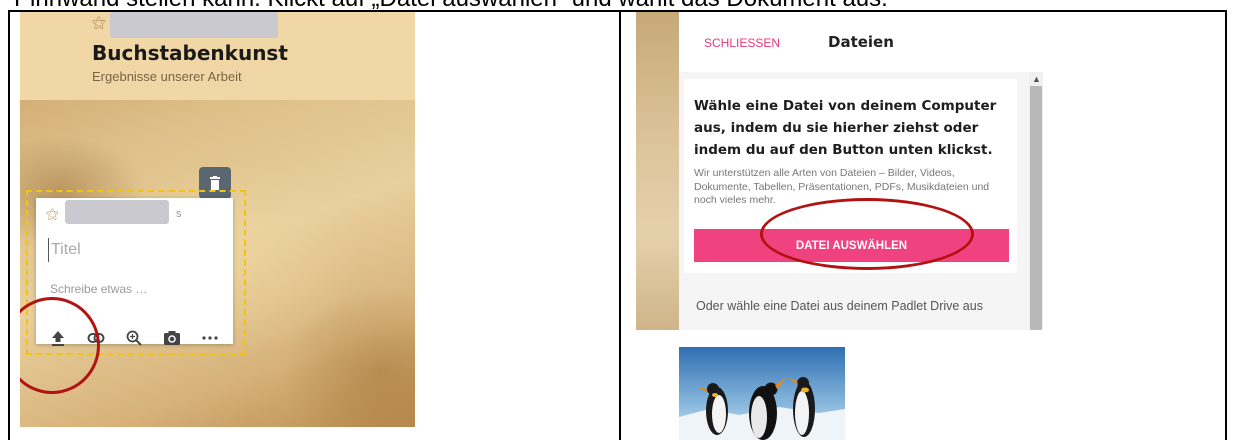 This screenshot has height=440, width=1237. What do you see at coordinates (99, 22) in the screenshot?
I see `board-logo-icon: ⚝` at bounding box center [99, 22].